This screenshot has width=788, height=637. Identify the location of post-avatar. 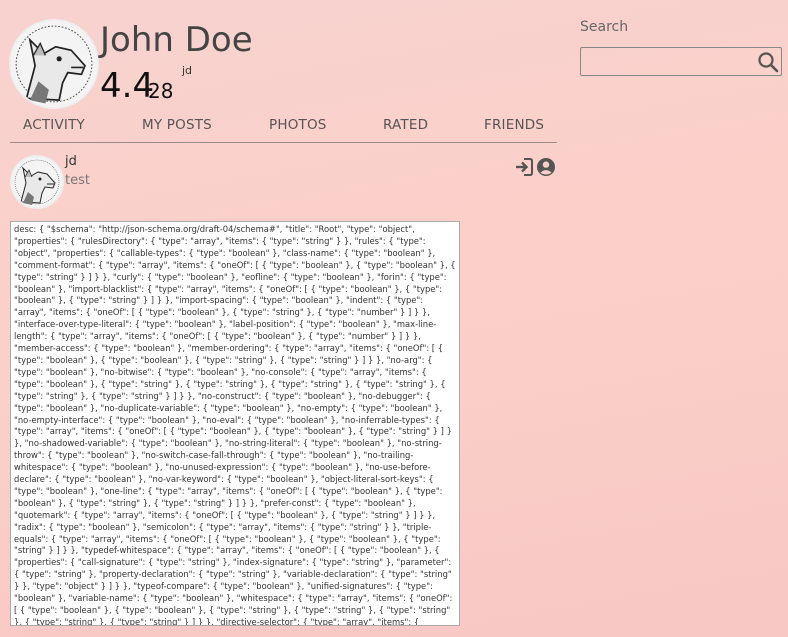
(37, 182).